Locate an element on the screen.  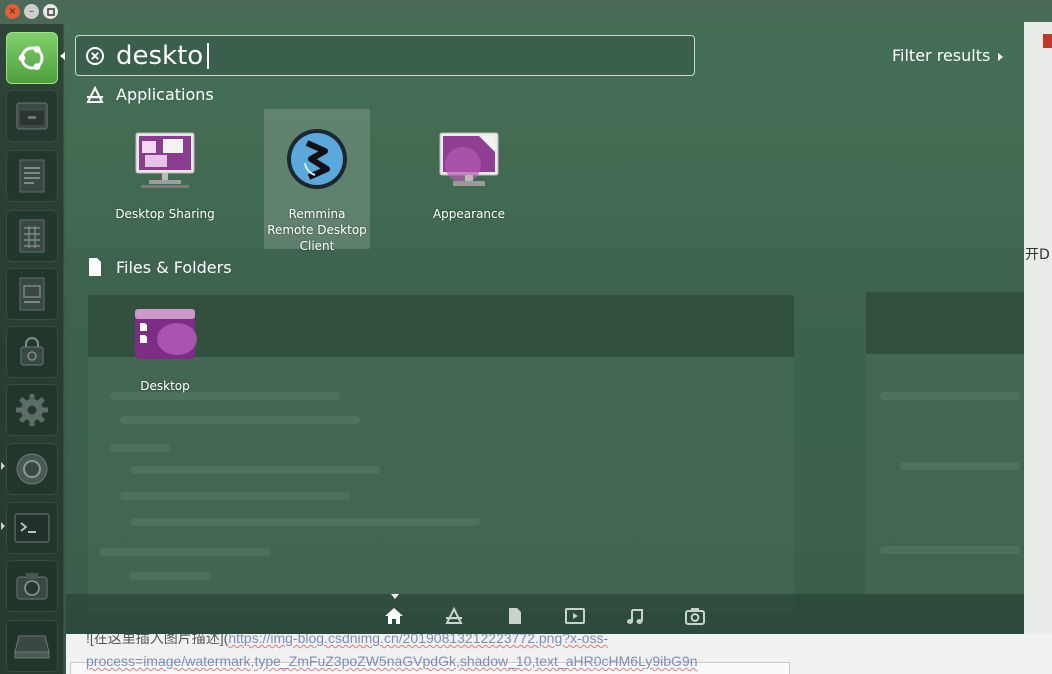
shopping-bag-icon is located at coordinates (32, 351).